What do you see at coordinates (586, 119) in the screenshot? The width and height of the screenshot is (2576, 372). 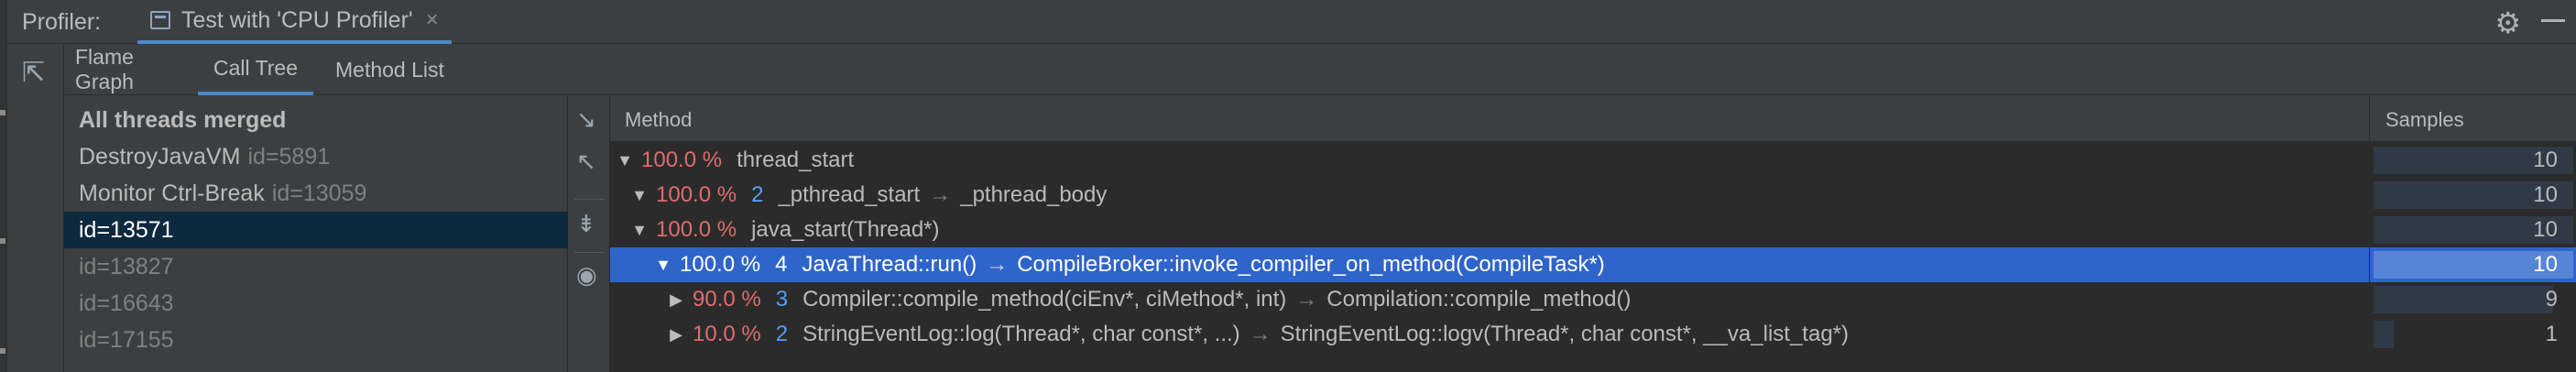 I see `expand-all-icon: ↘` at bounding box center [586, 119].